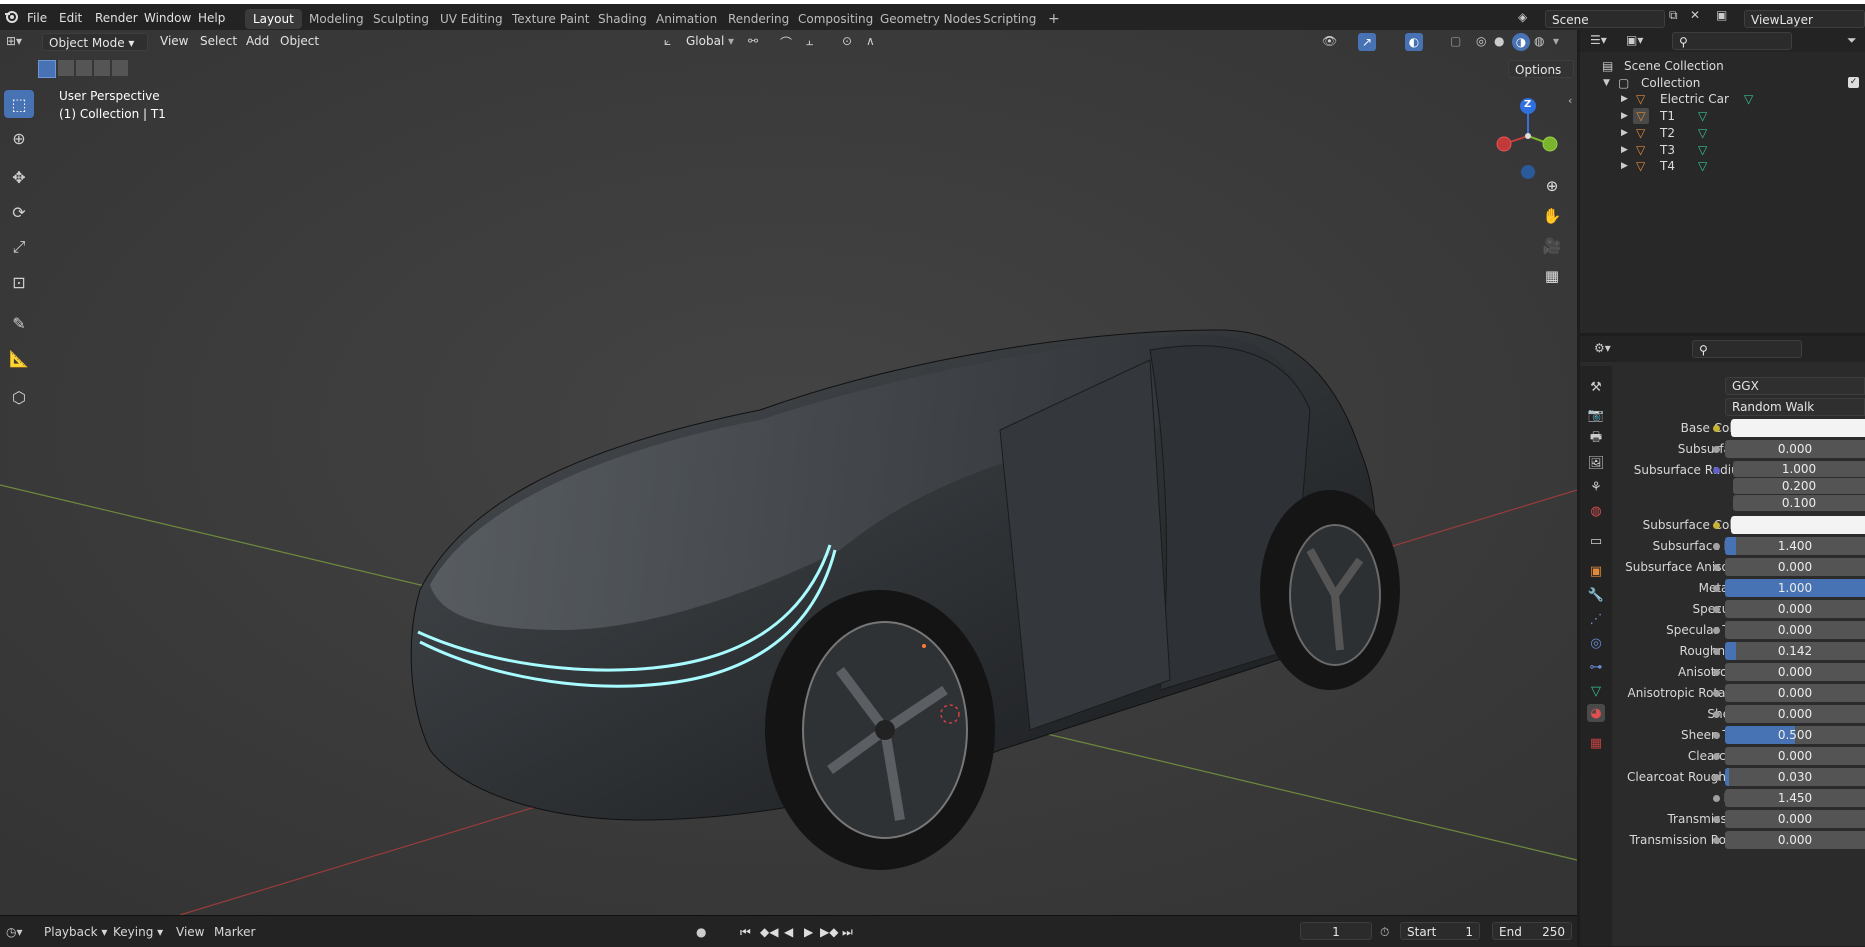 Image resolution: width=1865 pixels, height=947 pixels. I want to click on object-tab-icon: ▣, so click(1596, 571).